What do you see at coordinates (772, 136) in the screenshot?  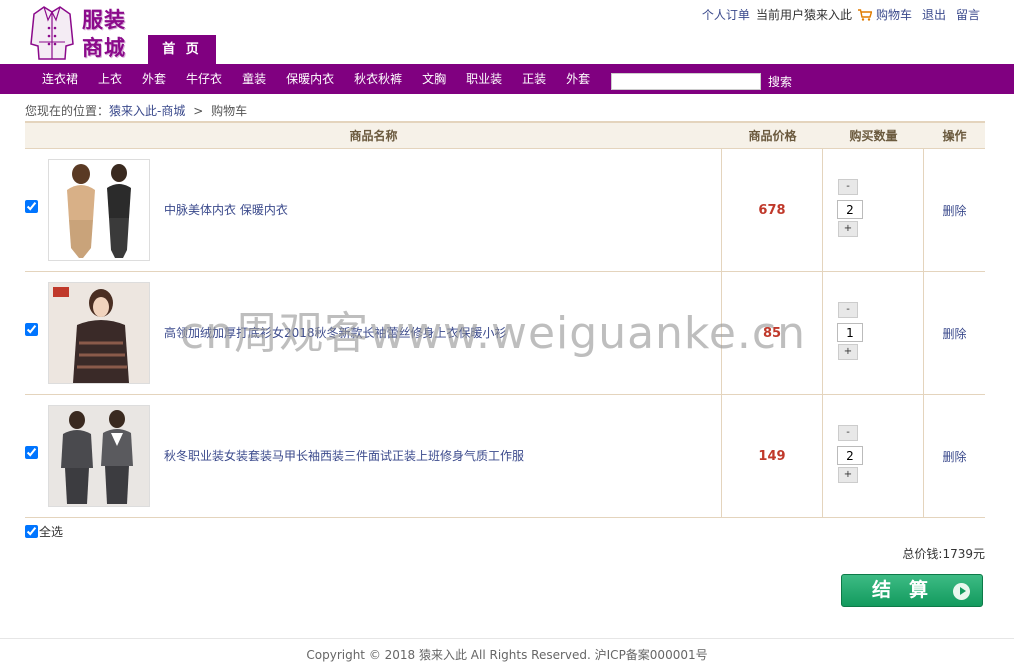 I see `header-price: 商品价格` at bounding box center [772, 136].